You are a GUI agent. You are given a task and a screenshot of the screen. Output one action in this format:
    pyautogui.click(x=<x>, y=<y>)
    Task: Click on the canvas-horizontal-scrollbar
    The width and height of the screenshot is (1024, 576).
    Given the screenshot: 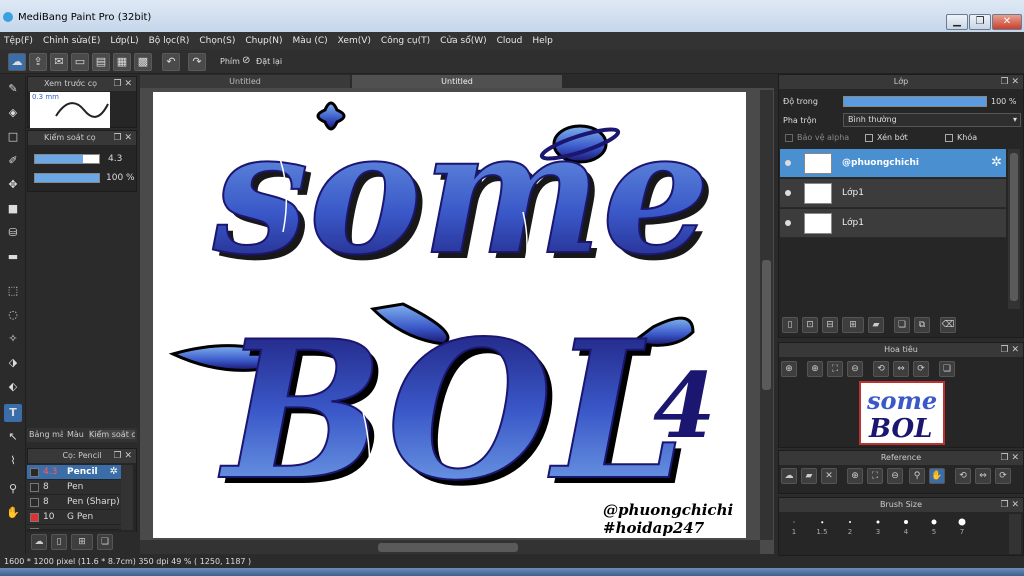 What is the action you would take?
    pyautogui.click(x=450, y=547)
    